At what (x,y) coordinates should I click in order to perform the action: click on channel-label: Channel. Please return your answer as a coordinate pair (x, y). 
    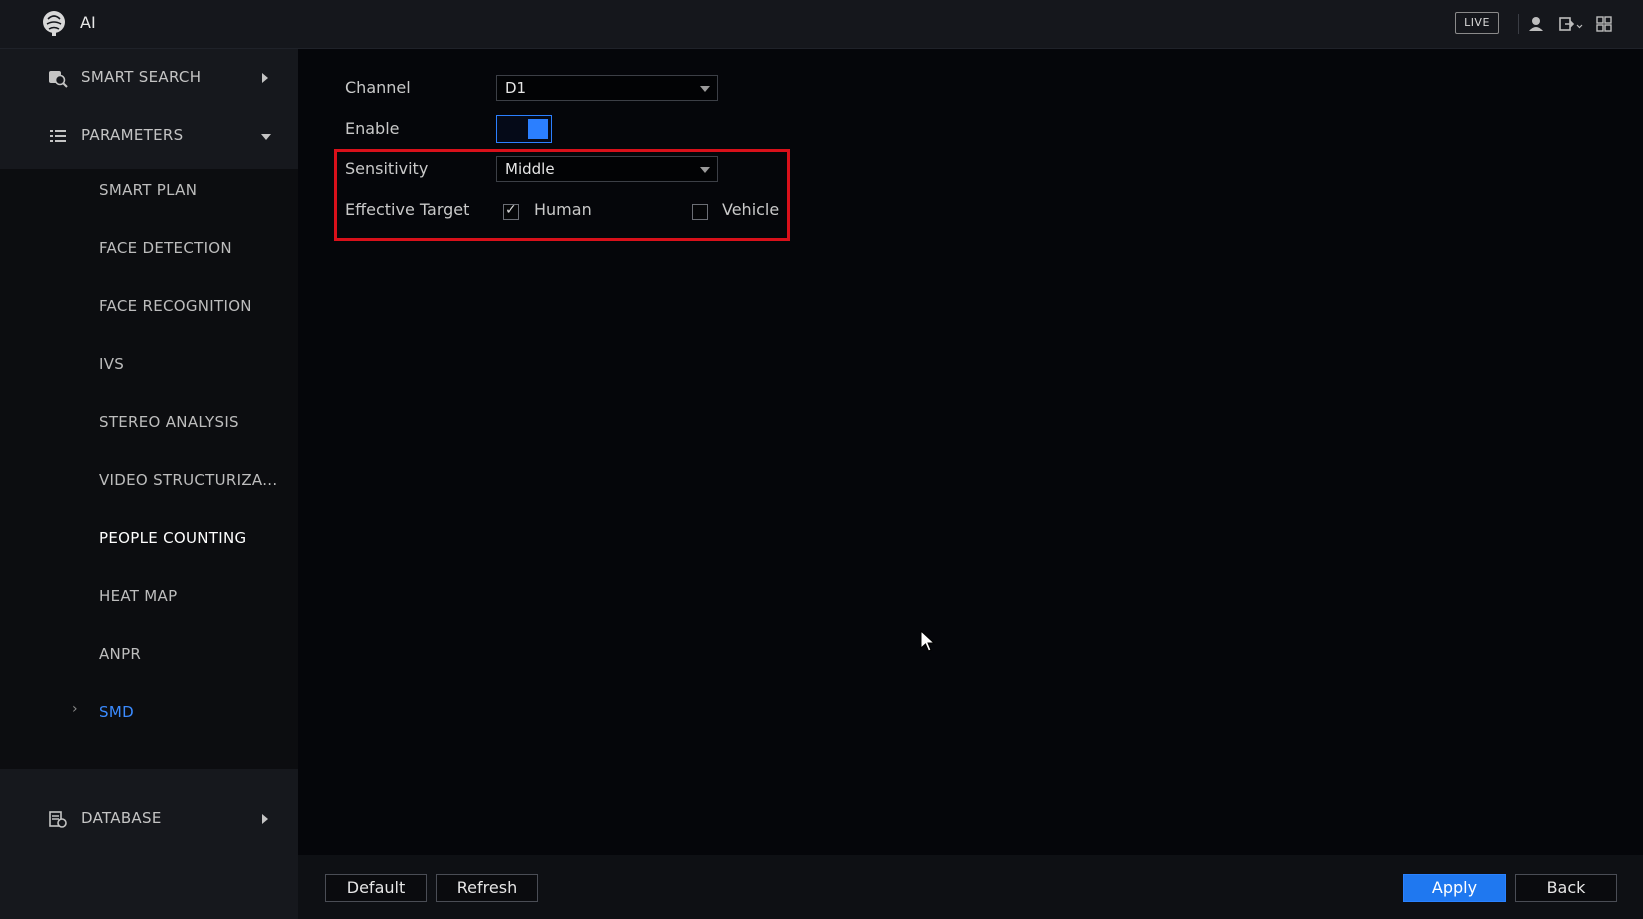
    Looking at the image, I should click on (378, 87).